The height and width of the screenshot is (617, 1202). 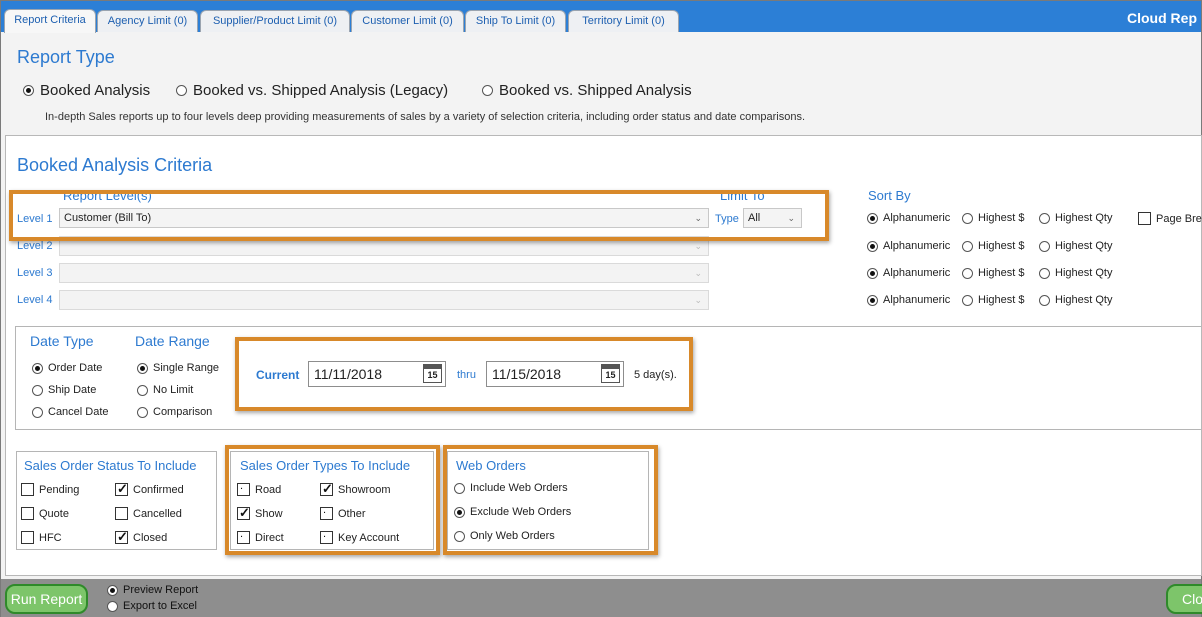 What do you see at coordinates (148, 513) in the screenshot?
I see `status-checkbox: Cancelled` at bounding box center [148, 513].